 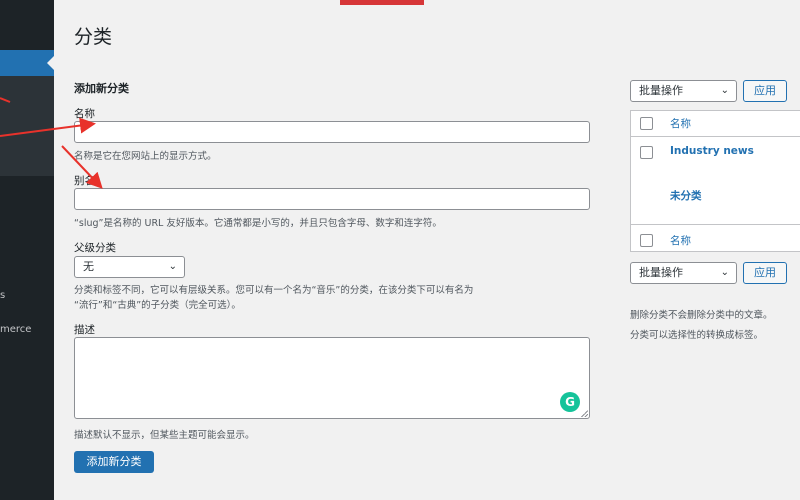 What do you see at coordinates (88, 266) in the screenshot?
I see `parent-selected-value: 无` at bounding box center [88, 266].